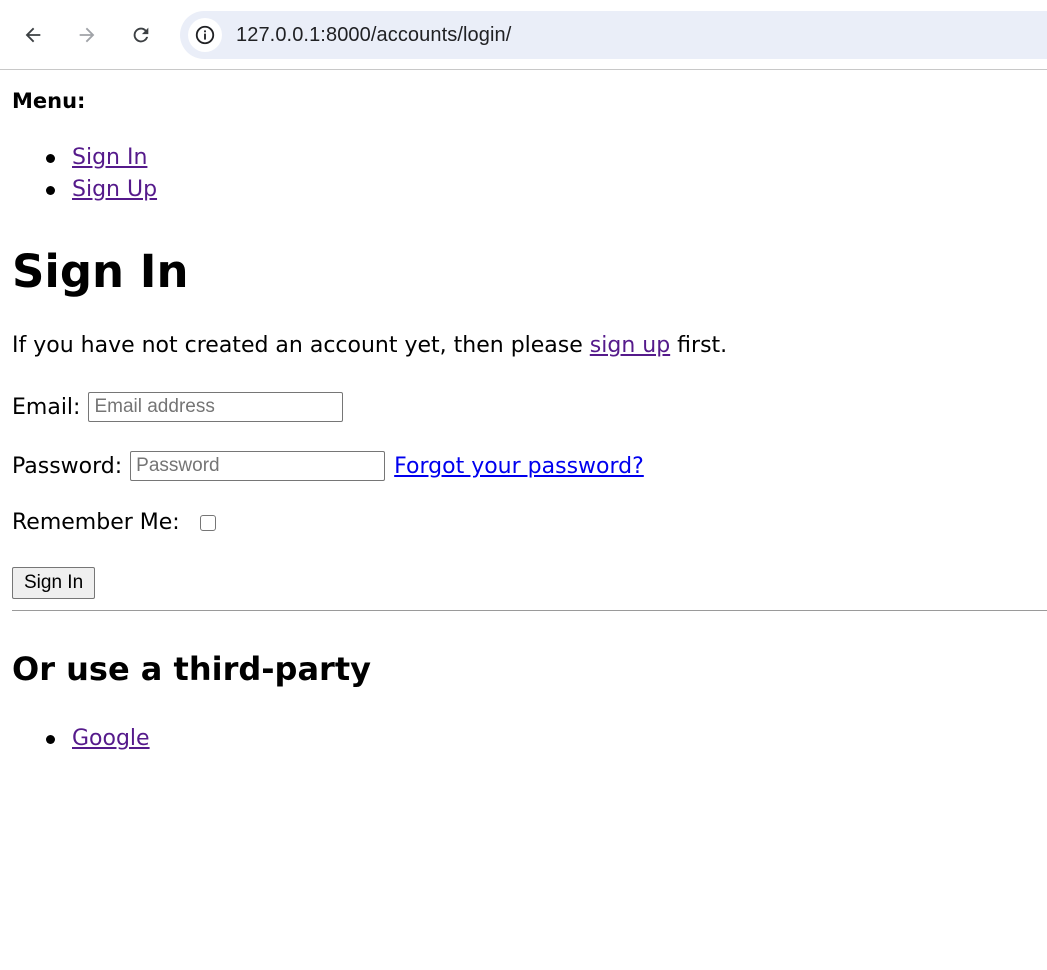  I want to click on google-link: Google, so click(111, 738).